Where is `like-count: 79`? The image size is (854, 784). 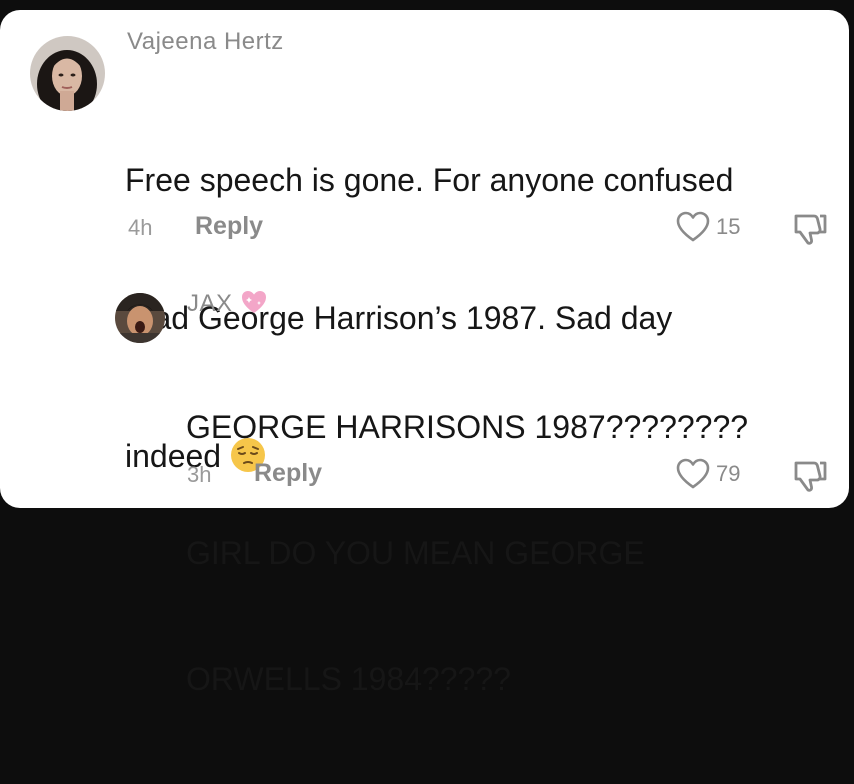
like-count: 79 is located at coordinates (728, 473).